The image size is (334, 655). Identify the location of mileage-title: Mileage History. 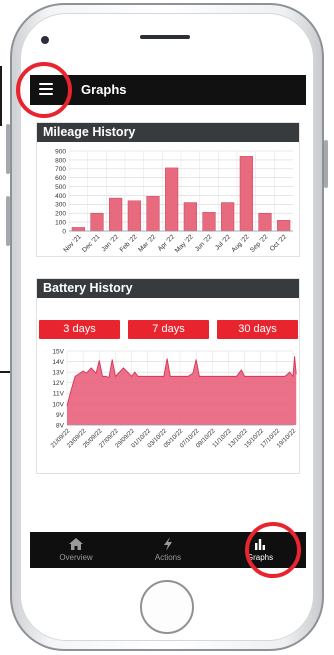
(168, 132).